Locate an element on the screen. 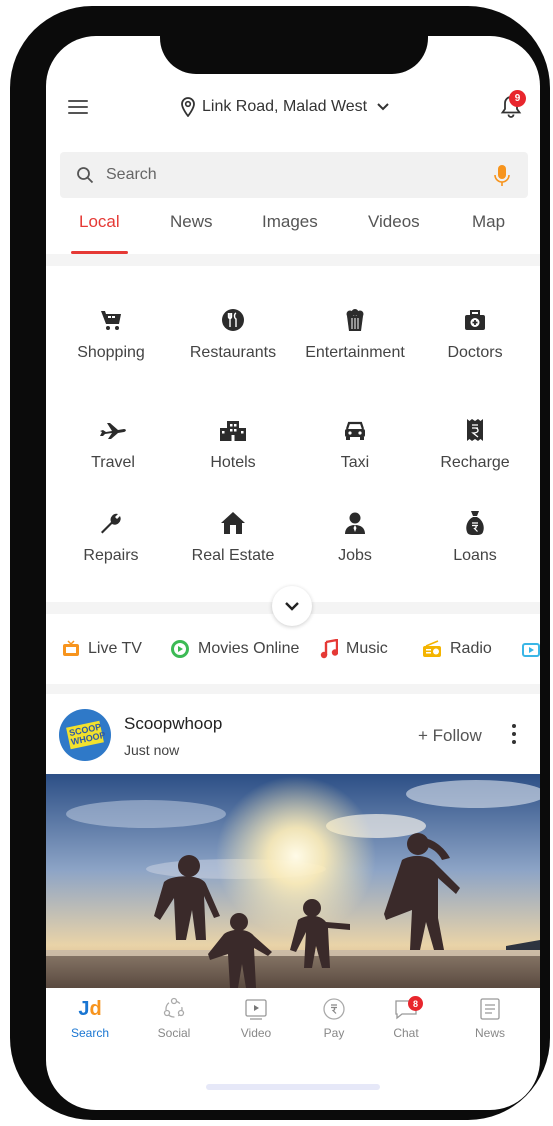 The width and height of the screenshot is (553, 1126). nav-news: News is located at coordinates (490, 1018).